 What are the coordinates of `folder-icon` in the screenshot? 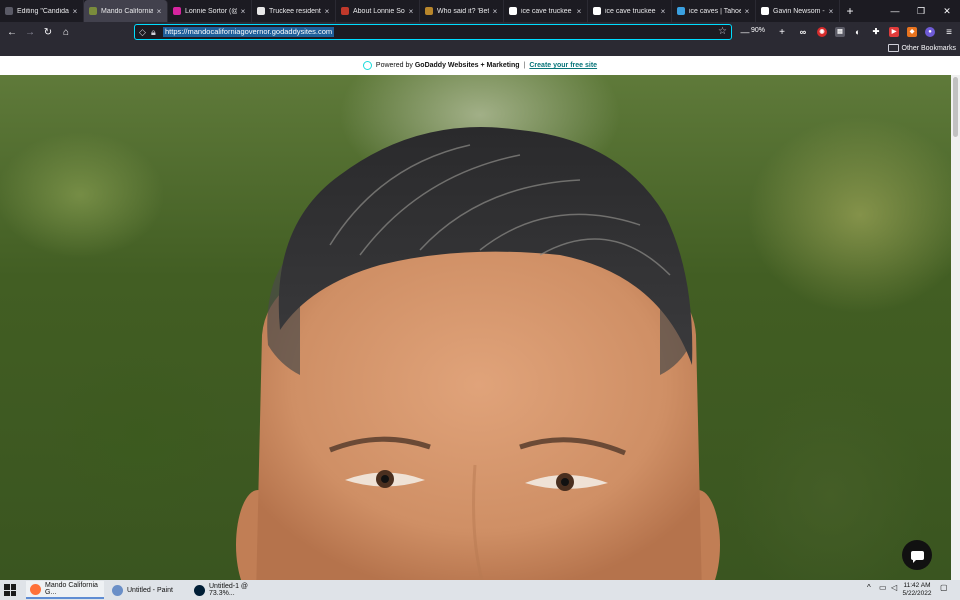 It's located at (893, 48).